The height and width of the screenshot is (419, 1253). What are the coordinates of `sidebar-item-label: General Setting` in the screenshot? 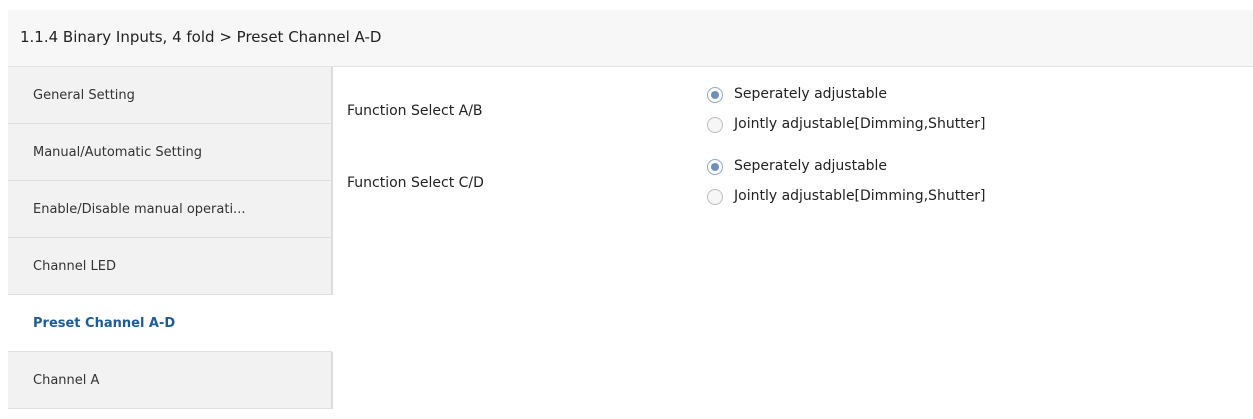 It's located at (84, 95).